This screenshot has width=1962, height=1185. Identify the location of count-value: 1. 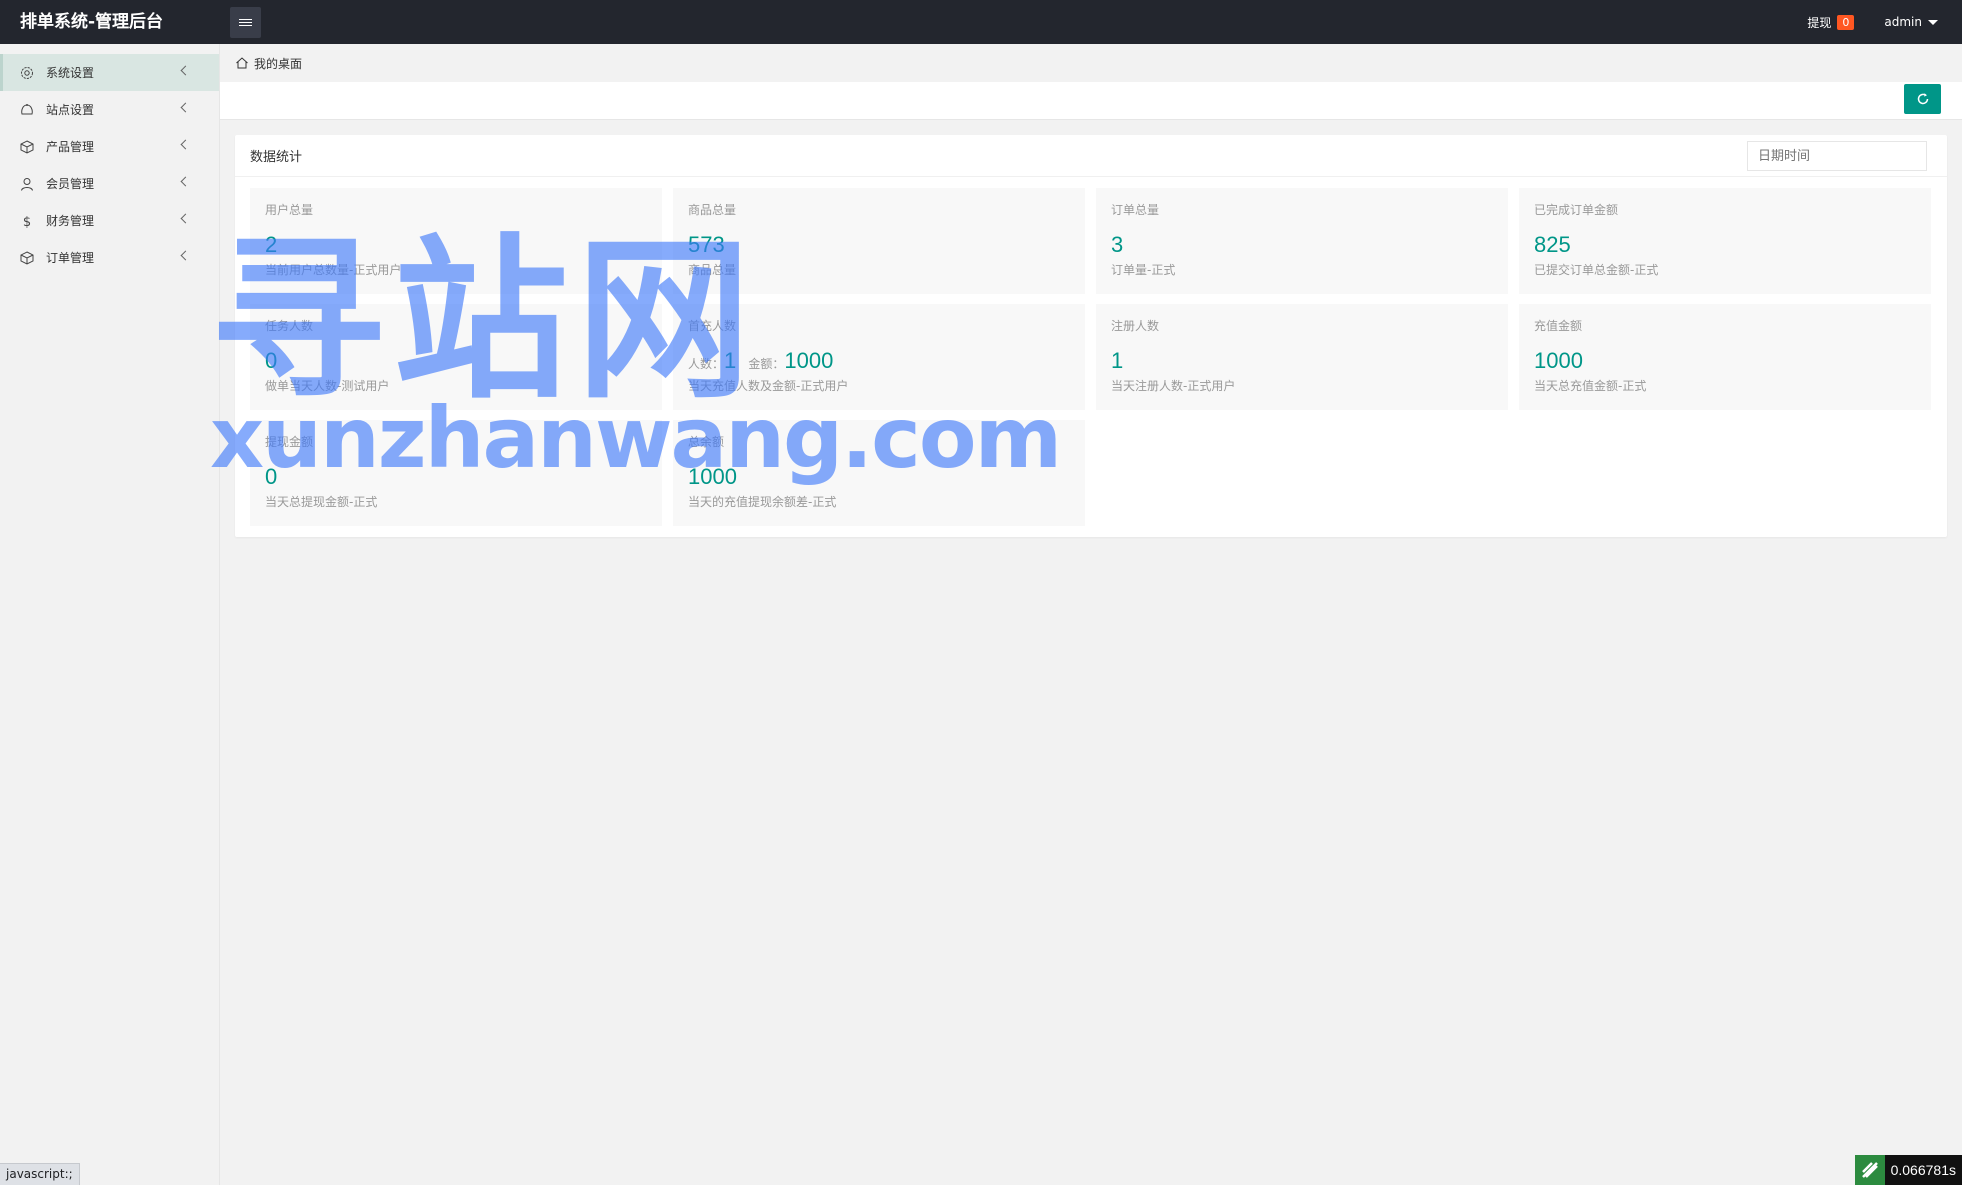
(730, 360).